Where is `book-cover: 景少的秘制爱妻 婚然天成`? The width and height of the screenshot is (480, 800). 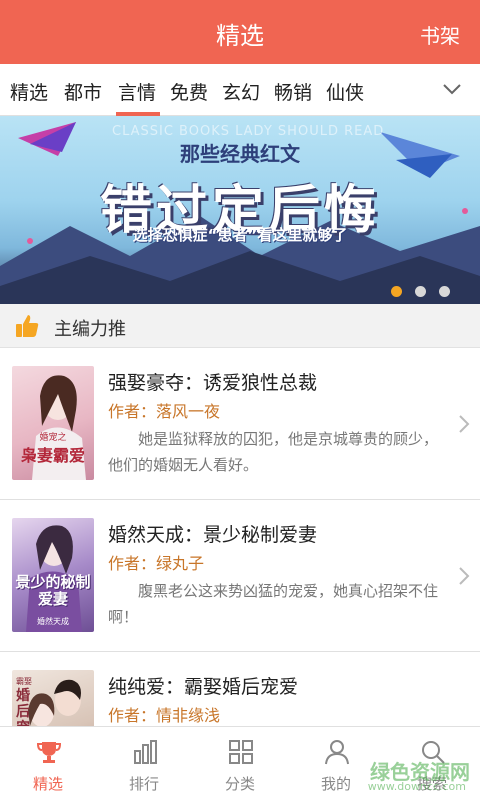 book-cover: 景少的秘制爱妻 婚然天成 is located at coordinates (53, 575).